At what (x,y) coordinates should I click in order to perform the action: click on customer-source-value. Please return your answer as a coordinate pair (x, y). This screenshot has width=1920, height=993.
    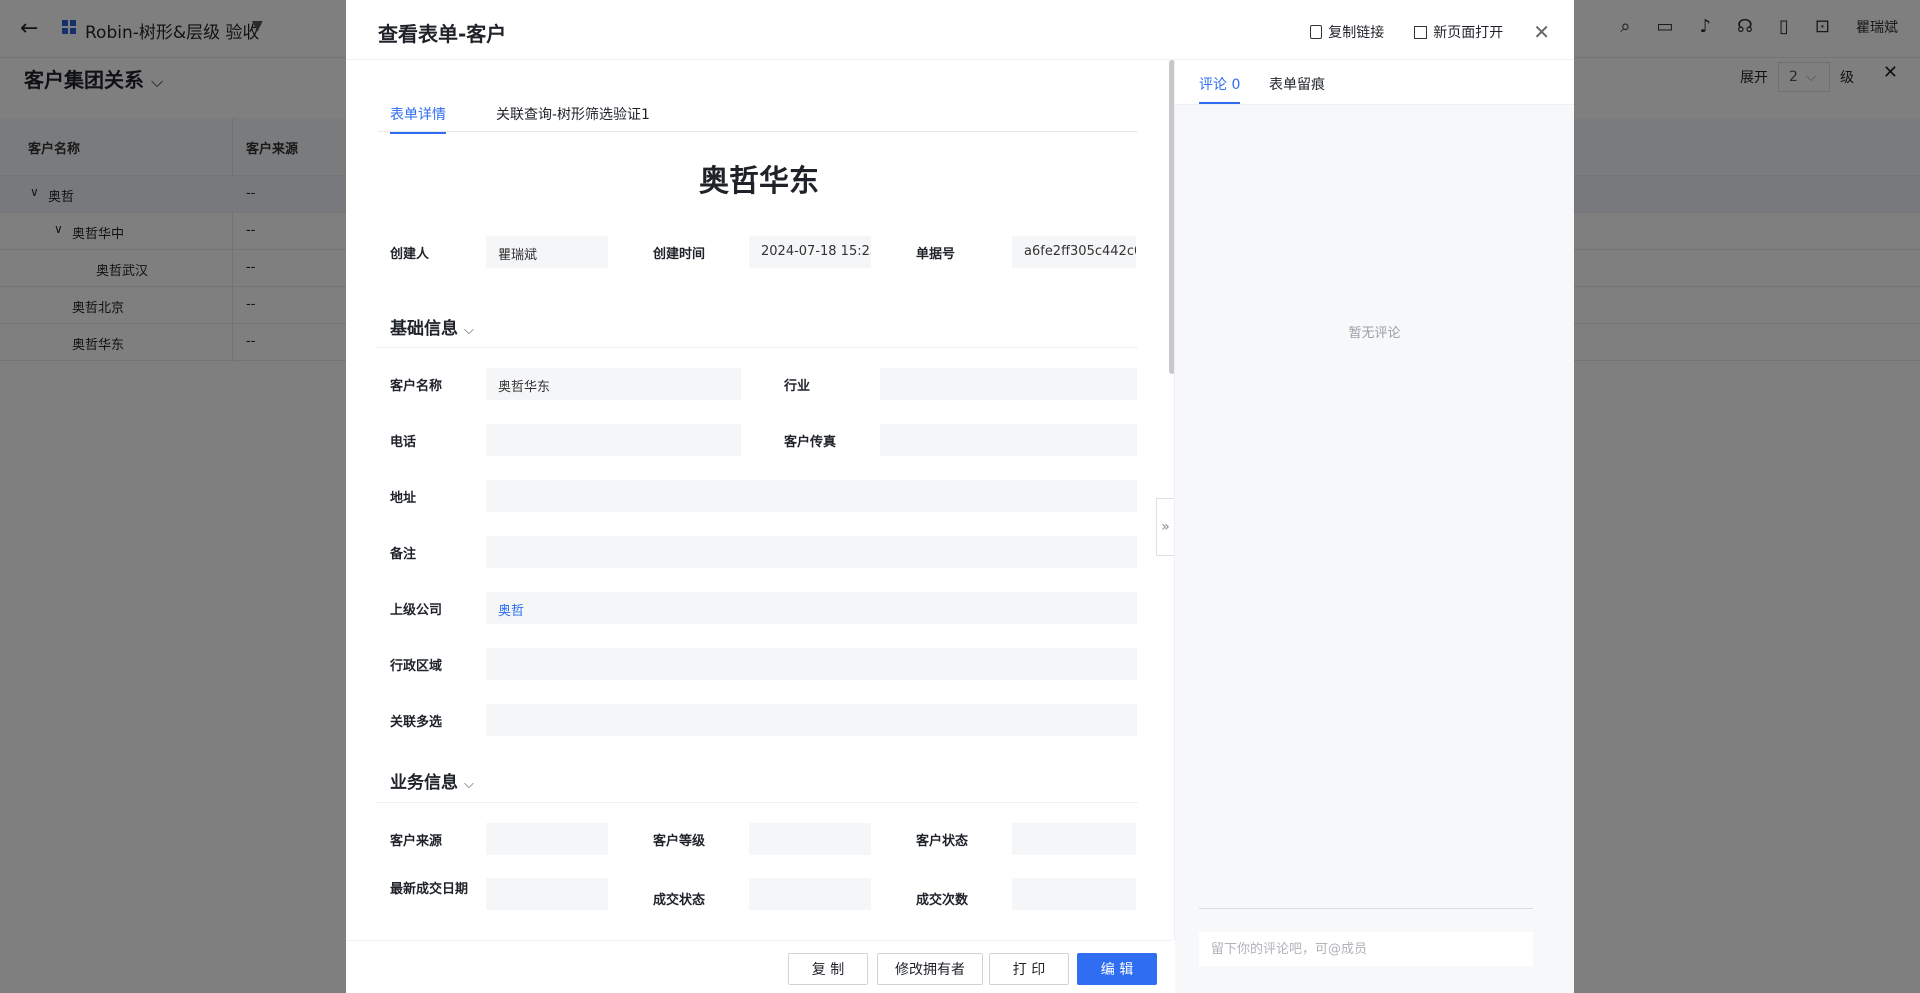
    Looking at the image, I should click on (547, 839).